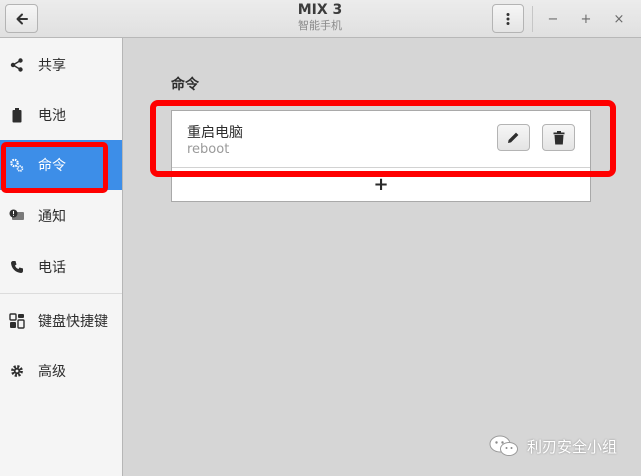 Image resolution: width=641 pixels, height=476 pixels. Describe the element at coordinates (17, 65) in the screenshot. I see `share-icon` at that location.